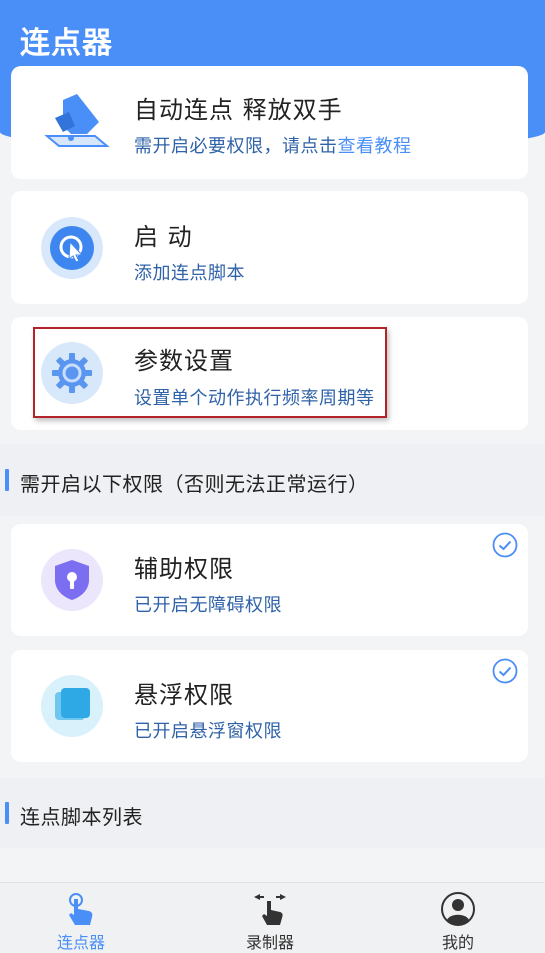 The image size is (545, 953). I want to click on nav-label-recorder: 录制器, so click(269, 942).